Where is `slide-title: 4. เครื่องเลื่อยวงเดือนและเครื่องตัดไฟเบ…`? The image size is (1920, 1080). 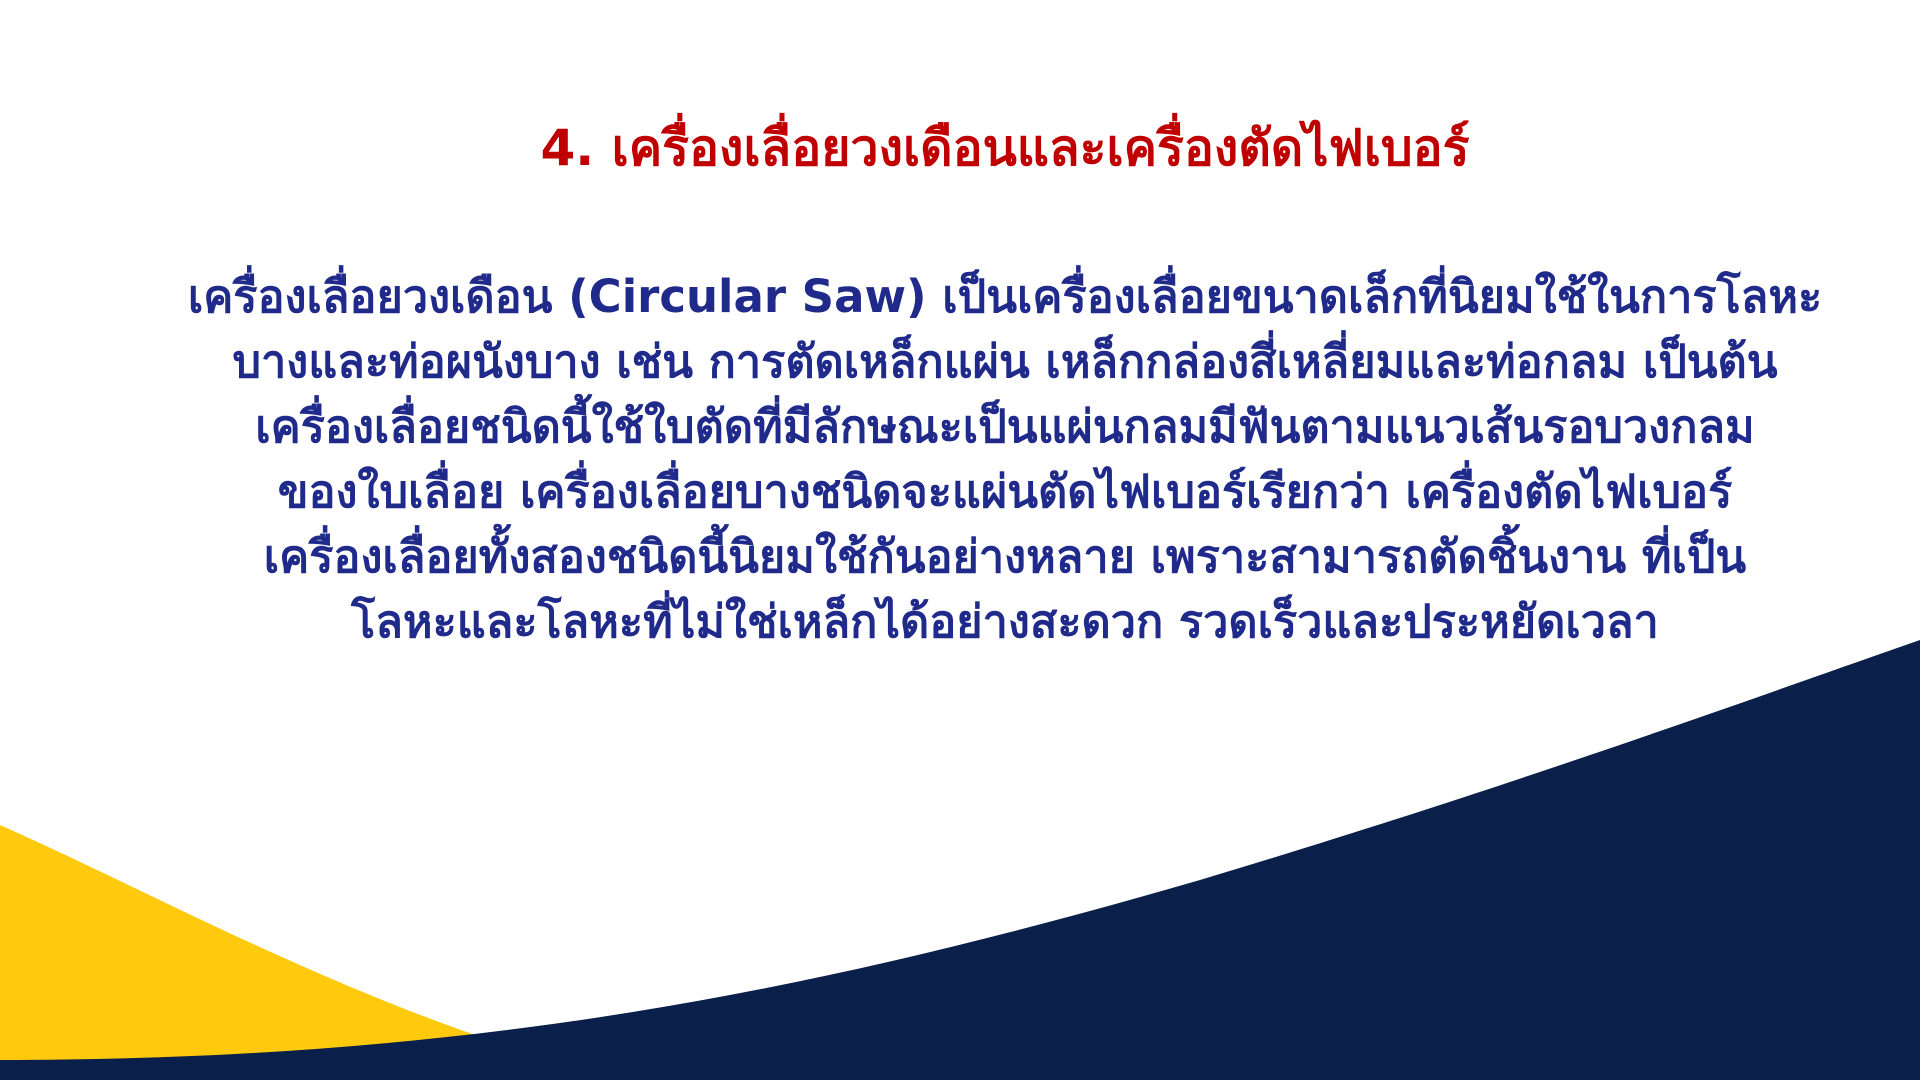 slide-title: 4. เครื่องเลื่อยวงเดือนและเครื่องตัดไฟเบ… is located at coordinates (1005, 148).